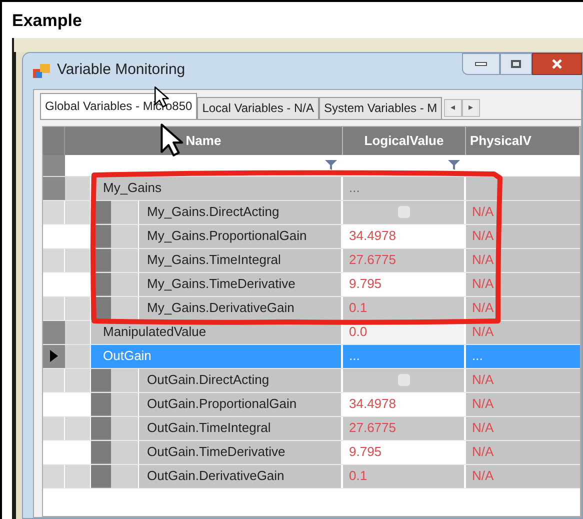 The image size is (583, 519). What do you see at coordinates (241, 260) in the screenshot?
I see `table-cell: My_Gains.TimeIntegral` at bounding box center [241, 260].